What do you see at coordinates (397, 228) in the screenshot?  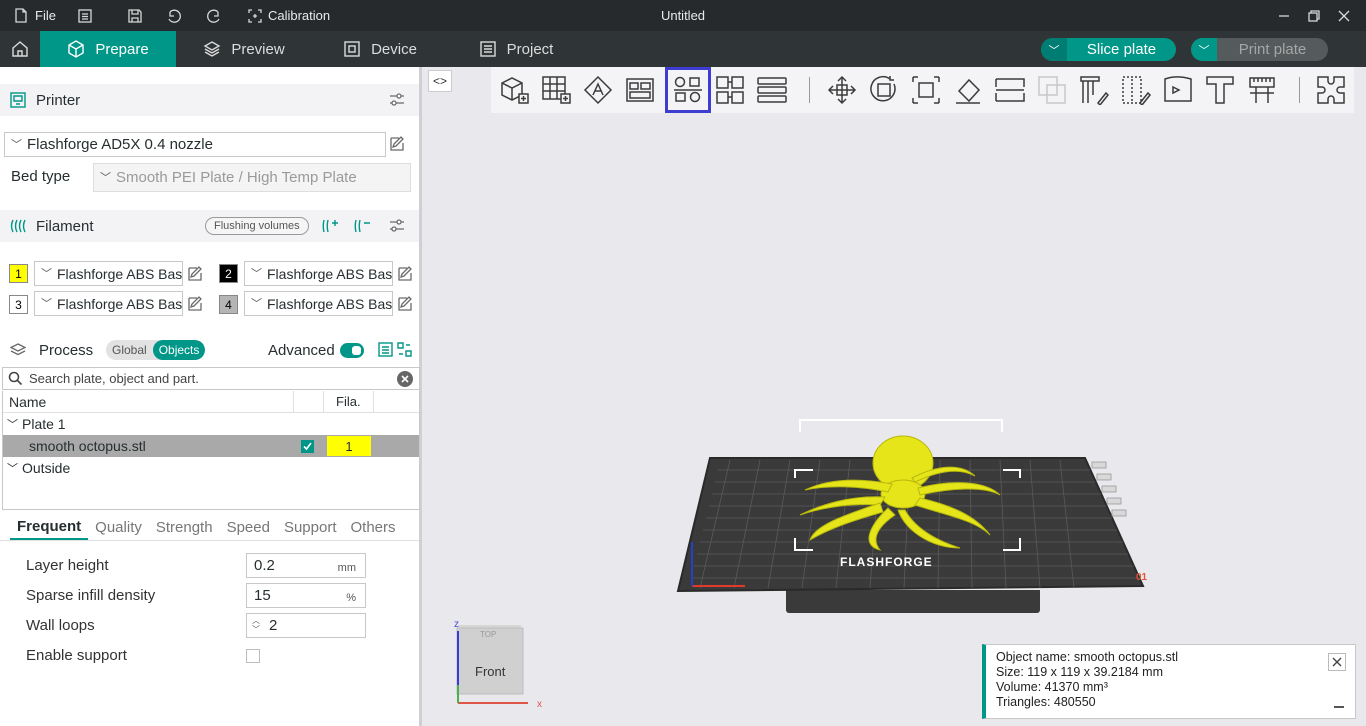 I see `filament-settings-icon` at bounding box center [397, 228].